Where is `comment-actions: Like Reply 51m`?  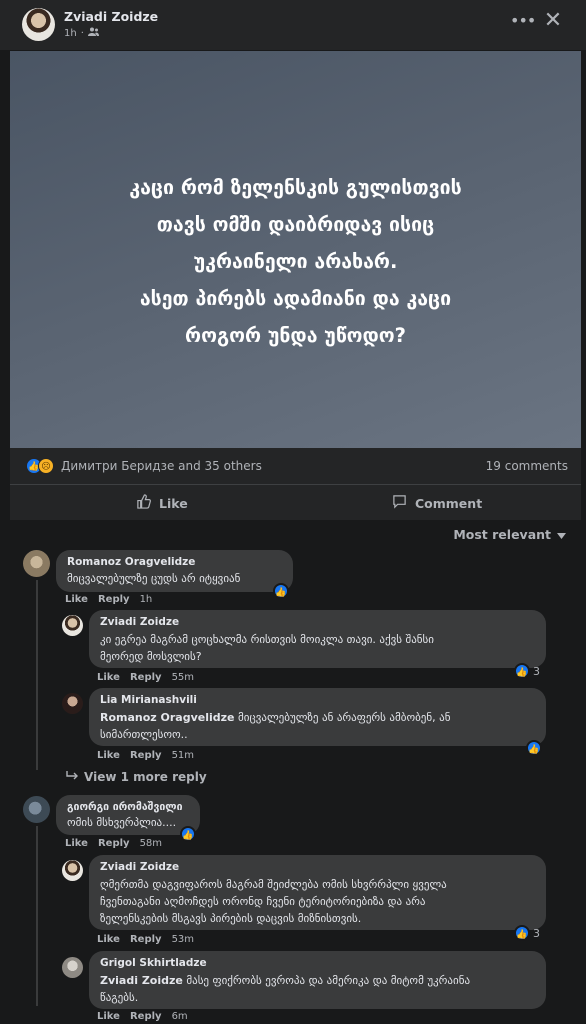 comment-actions: Like Reply 51m is located at coordinates (145, 755).